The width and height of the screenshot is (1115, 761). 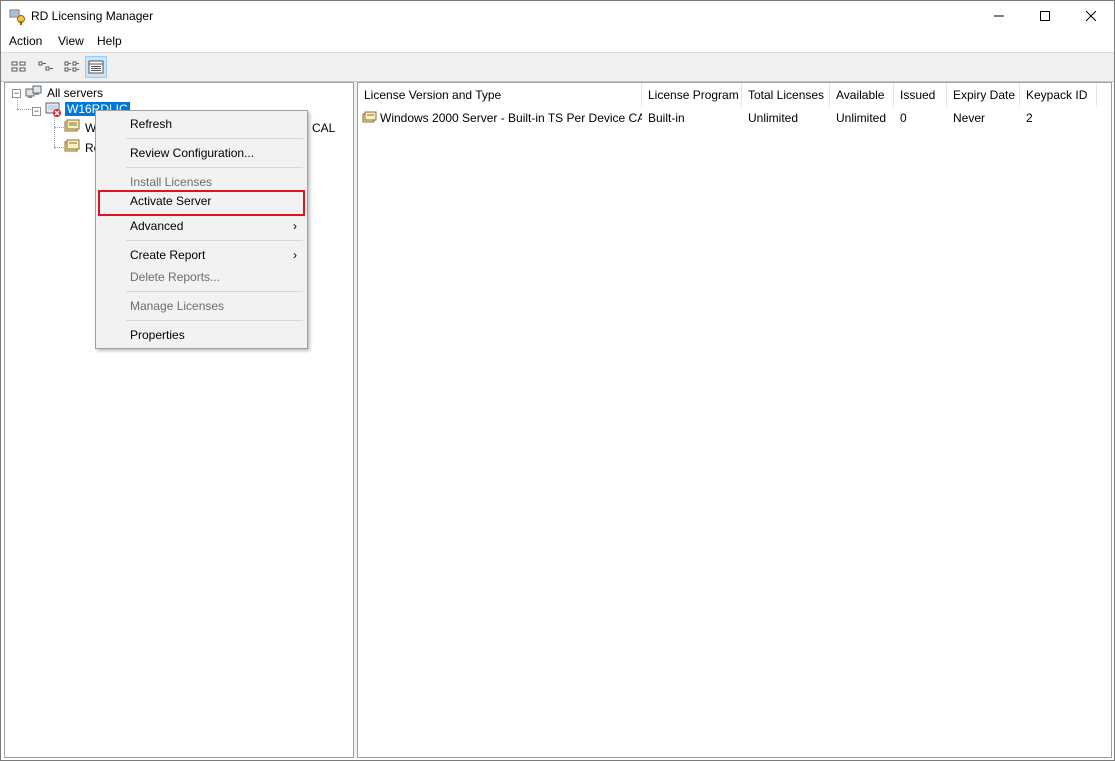 What do you see at coordinates (862, 95) in the screenshot?
I see `column-header-available: Available` at bounding box center [862, 95].